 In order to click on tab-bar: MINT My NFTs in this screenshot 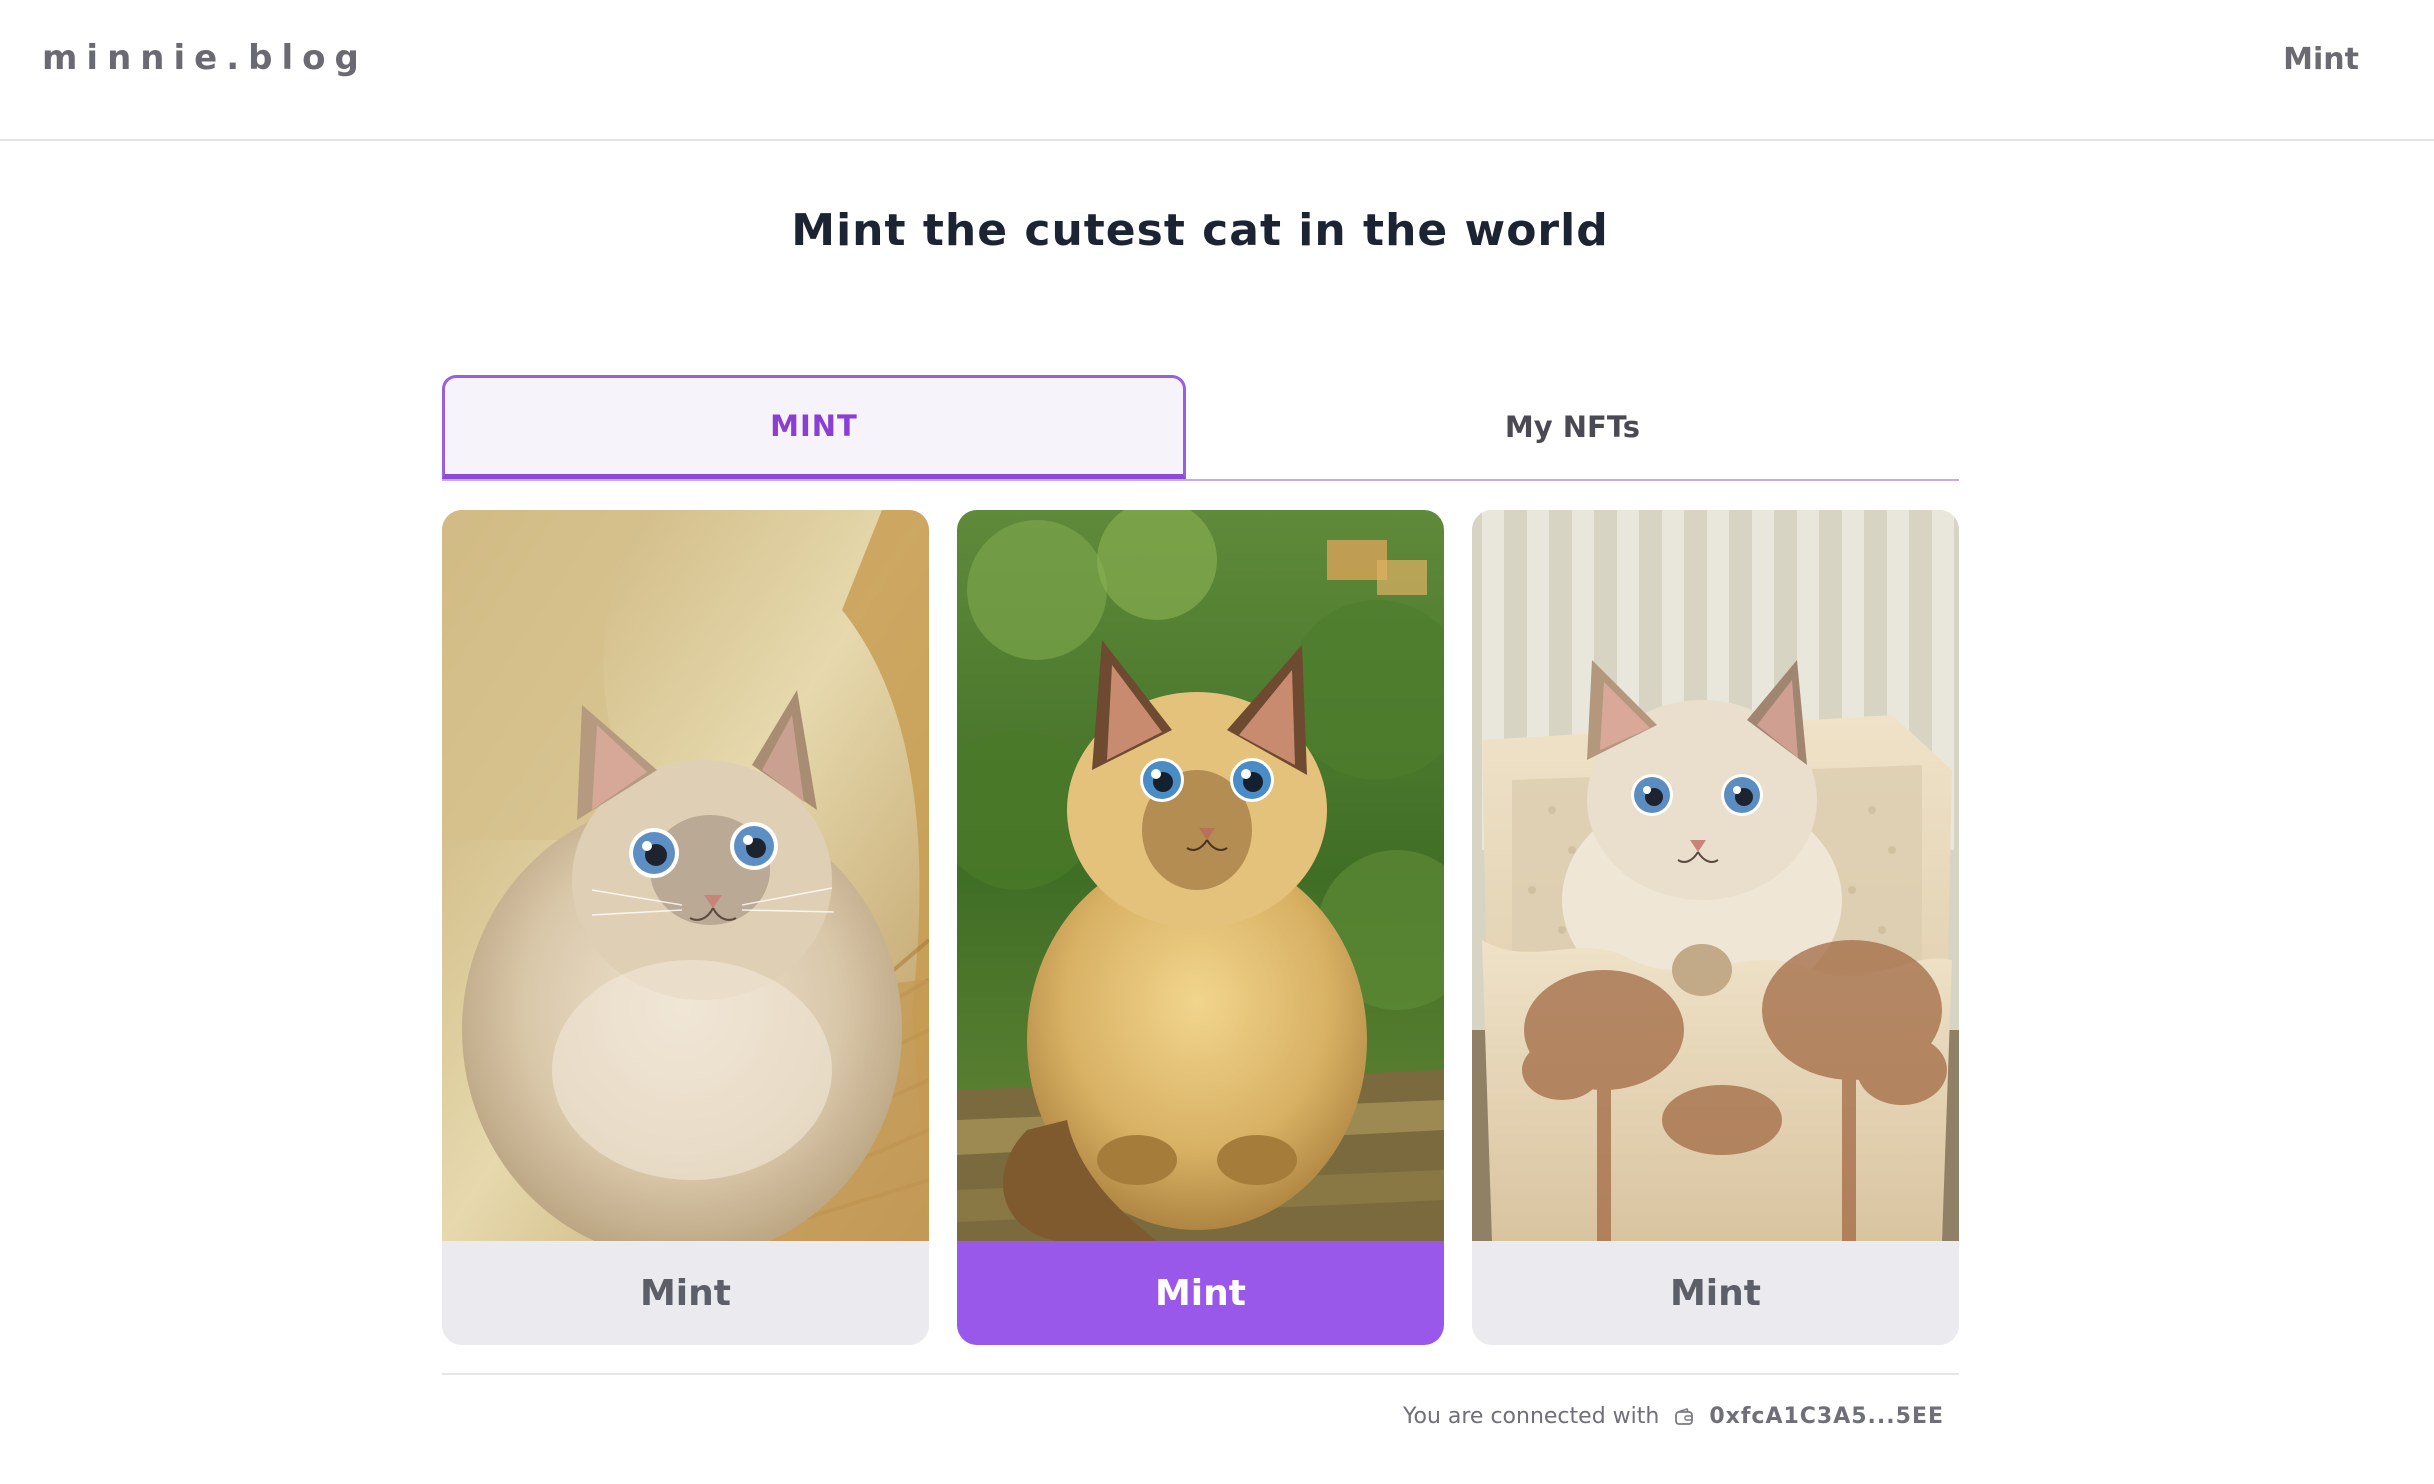, I will do `click(1200, 428)`.